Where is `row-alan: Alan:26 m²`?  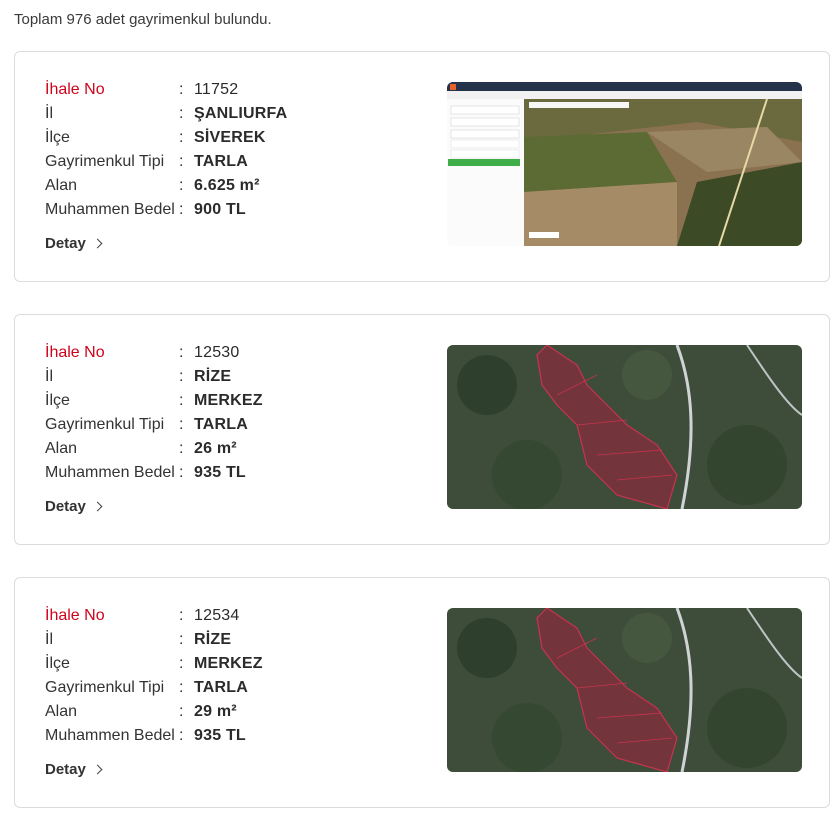
row-alan: Alan:26 m² is located at coordinates (154, 449).